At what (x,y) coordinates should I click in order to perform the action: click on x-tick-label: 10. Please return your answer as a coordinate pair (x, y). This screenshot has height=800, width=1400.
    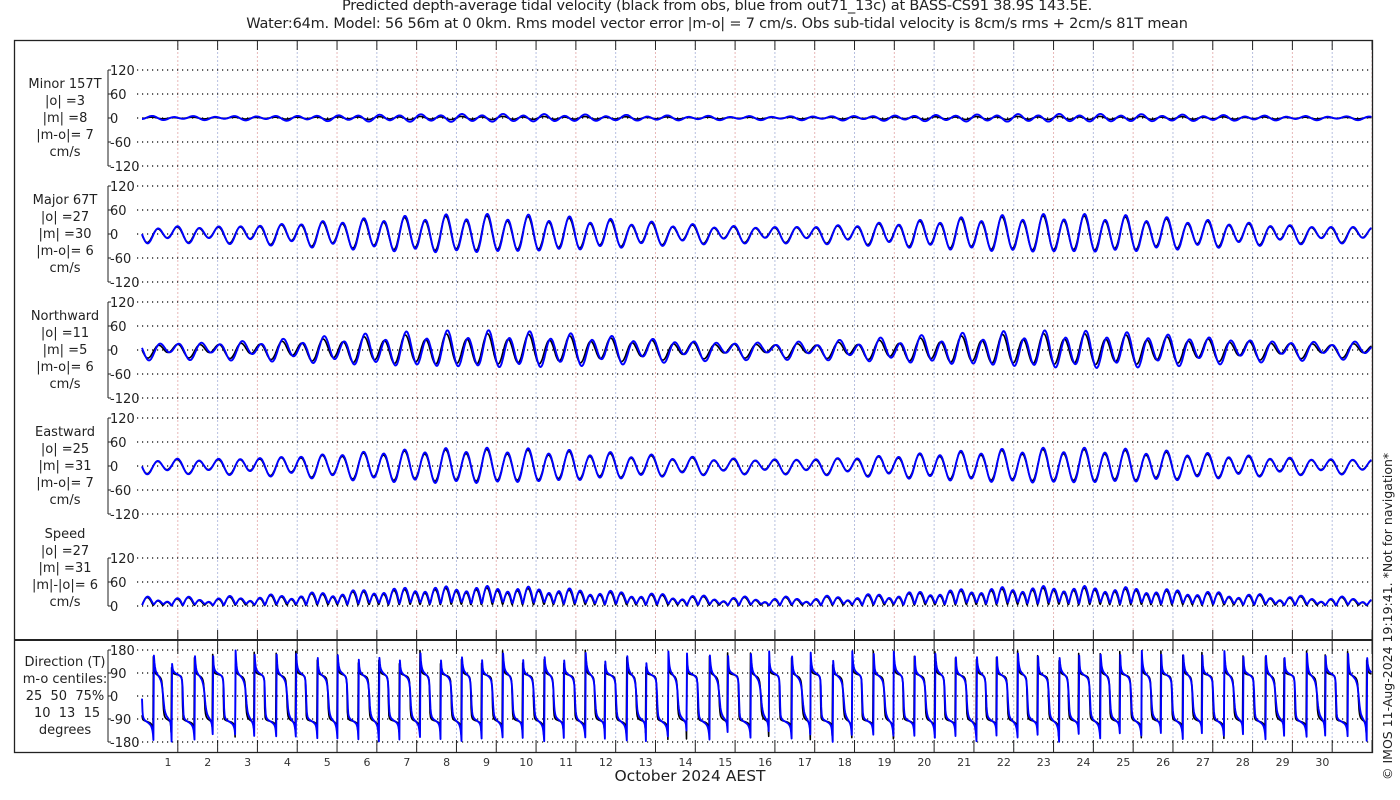
    Looking at the image, I should click on (526, 762).